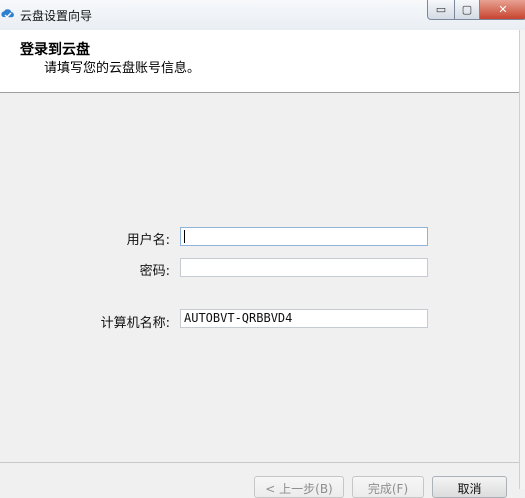  Describe the element at coordinates (260, 61) in the screenshot. I see `wizard-header: 登录到云盘 请填写您的云盘账号信息。` at that location.